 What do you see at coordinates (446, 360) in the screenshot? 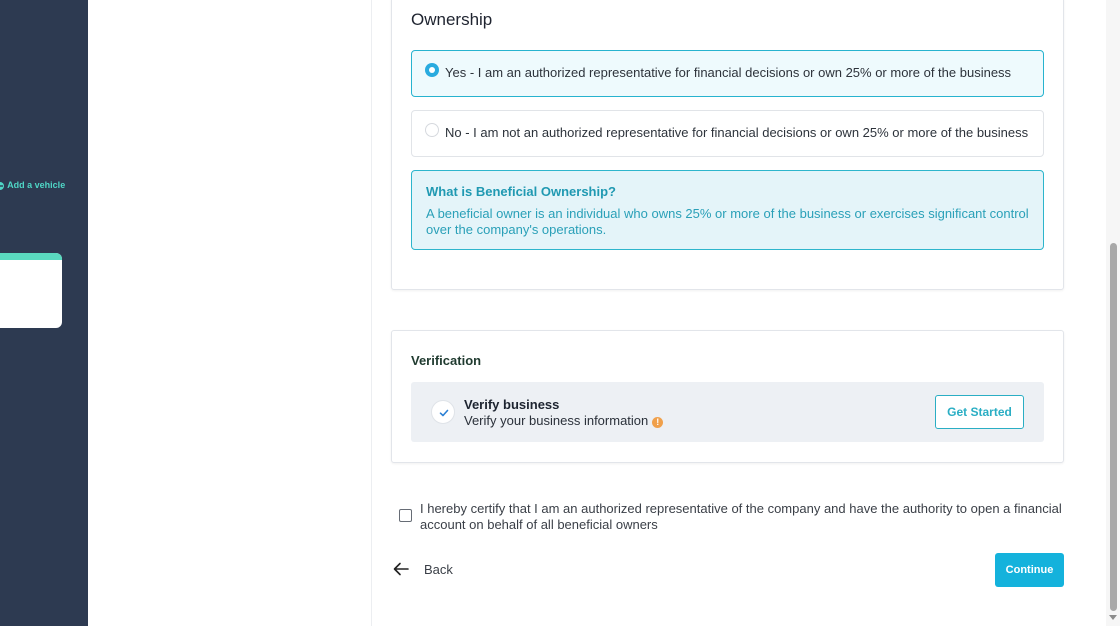
I see `verification-title: Verification` at bounding box center [446, 360].